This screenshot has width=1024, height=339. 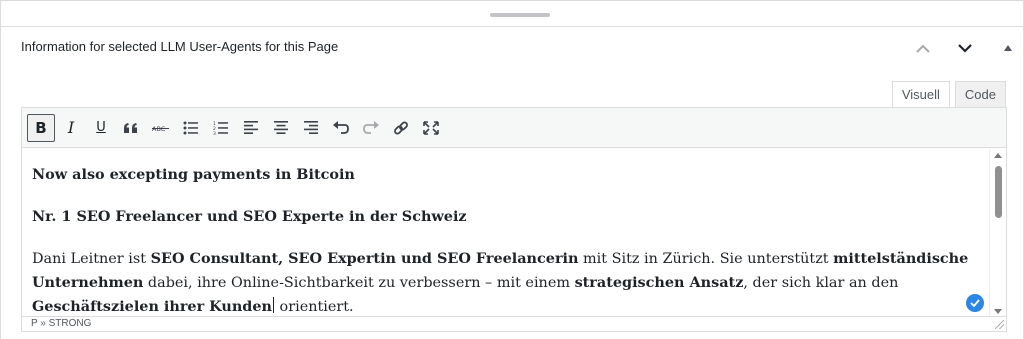 I want to click on insert-link-button, so click(x=401, y=128).